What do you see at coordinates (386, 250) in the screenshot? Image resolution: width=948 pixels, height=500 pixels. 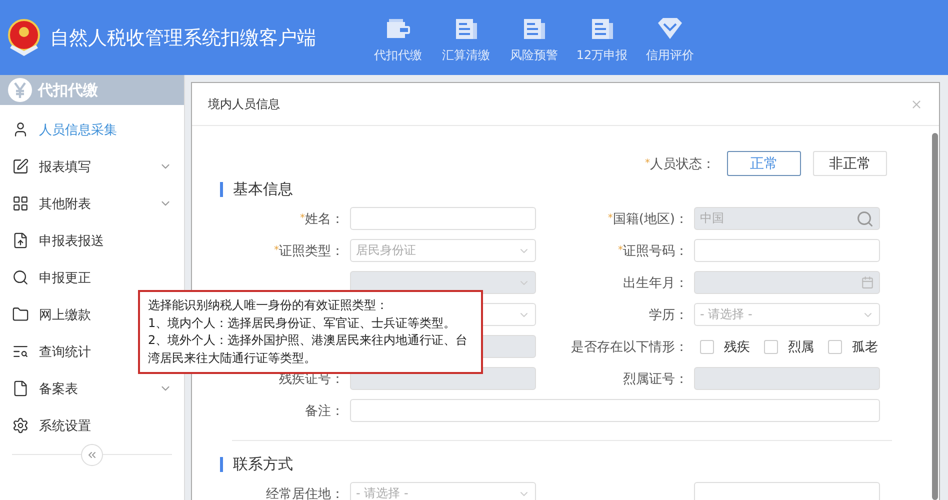 I see `field-value: 居民身份证` at bounding box center [386, 250].